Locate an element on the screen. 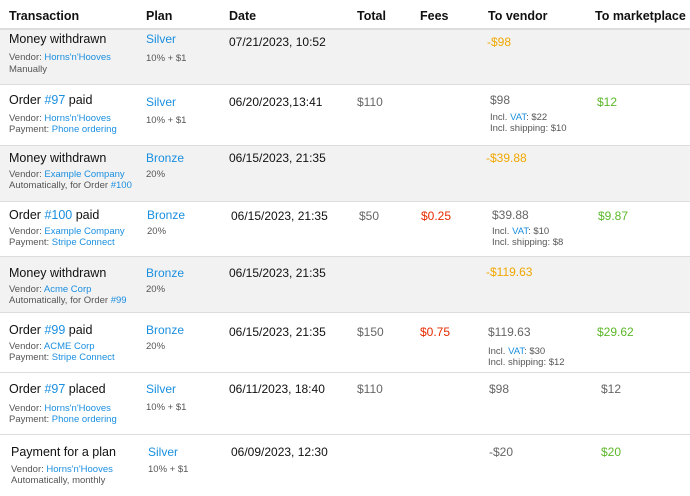 This screenshot has height=496, width=690. vendor-link: Acme Corp is located at coordinates (68, 289).